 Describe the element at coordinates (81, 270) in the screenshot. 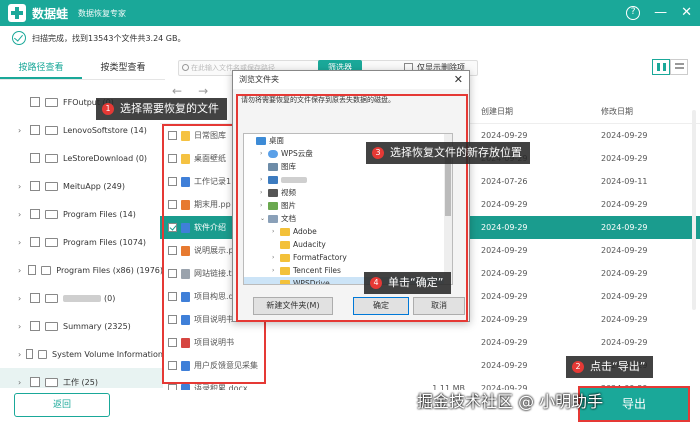

I see `tree-item: › Program Files (x86) (1976)` at that location.